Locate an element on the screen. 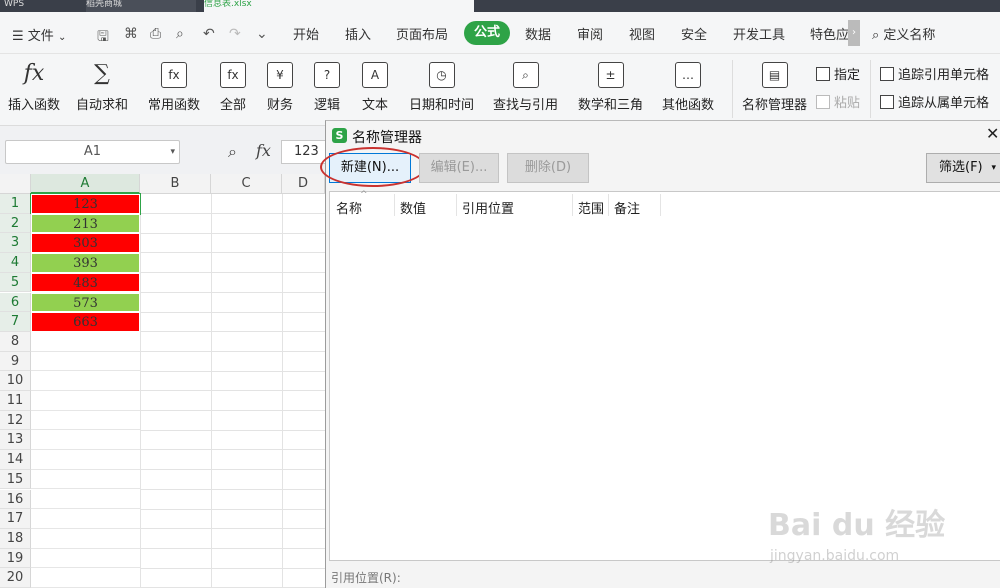 The width and height of the screenshot is (1000, 588). cell-a20 is located at coordinates (85, 578).